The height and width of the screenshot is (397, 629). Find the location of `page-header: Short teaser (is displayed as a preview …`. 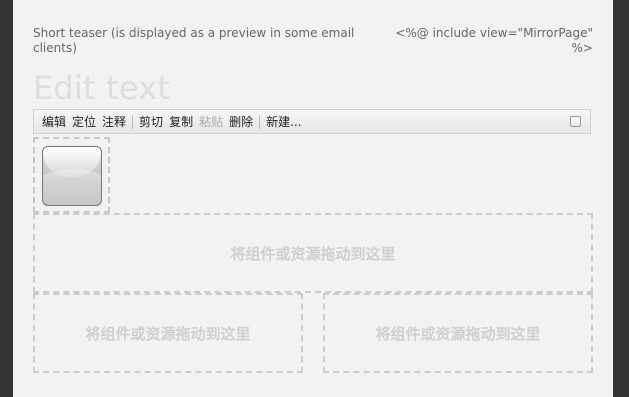

page-header: Short teaser (is displayed as a preview … is located at coordinates (313, 42).